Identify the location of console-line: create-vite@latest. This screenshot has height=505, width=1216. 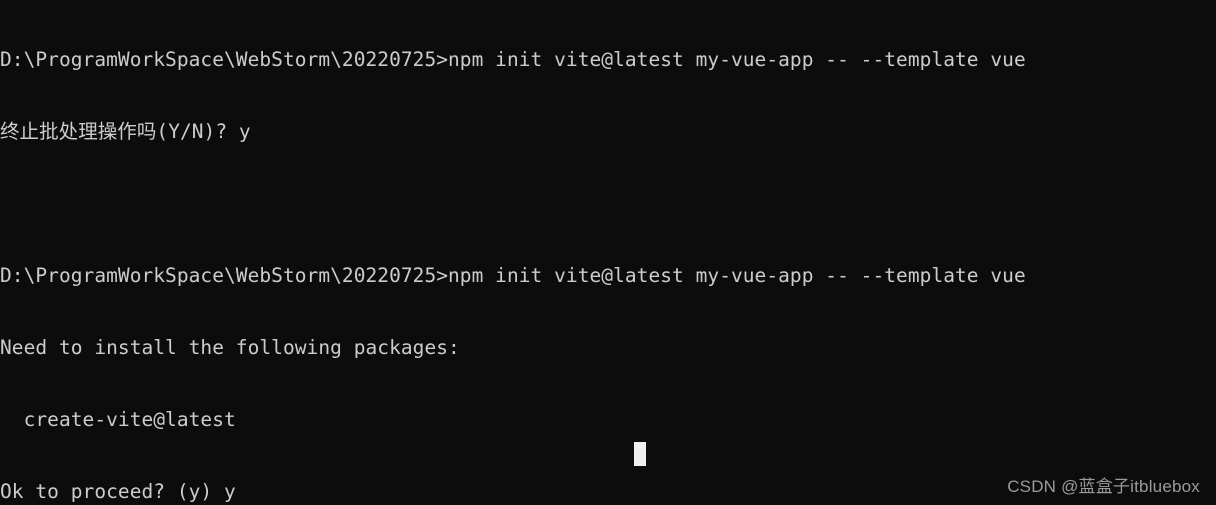
(118, 419).